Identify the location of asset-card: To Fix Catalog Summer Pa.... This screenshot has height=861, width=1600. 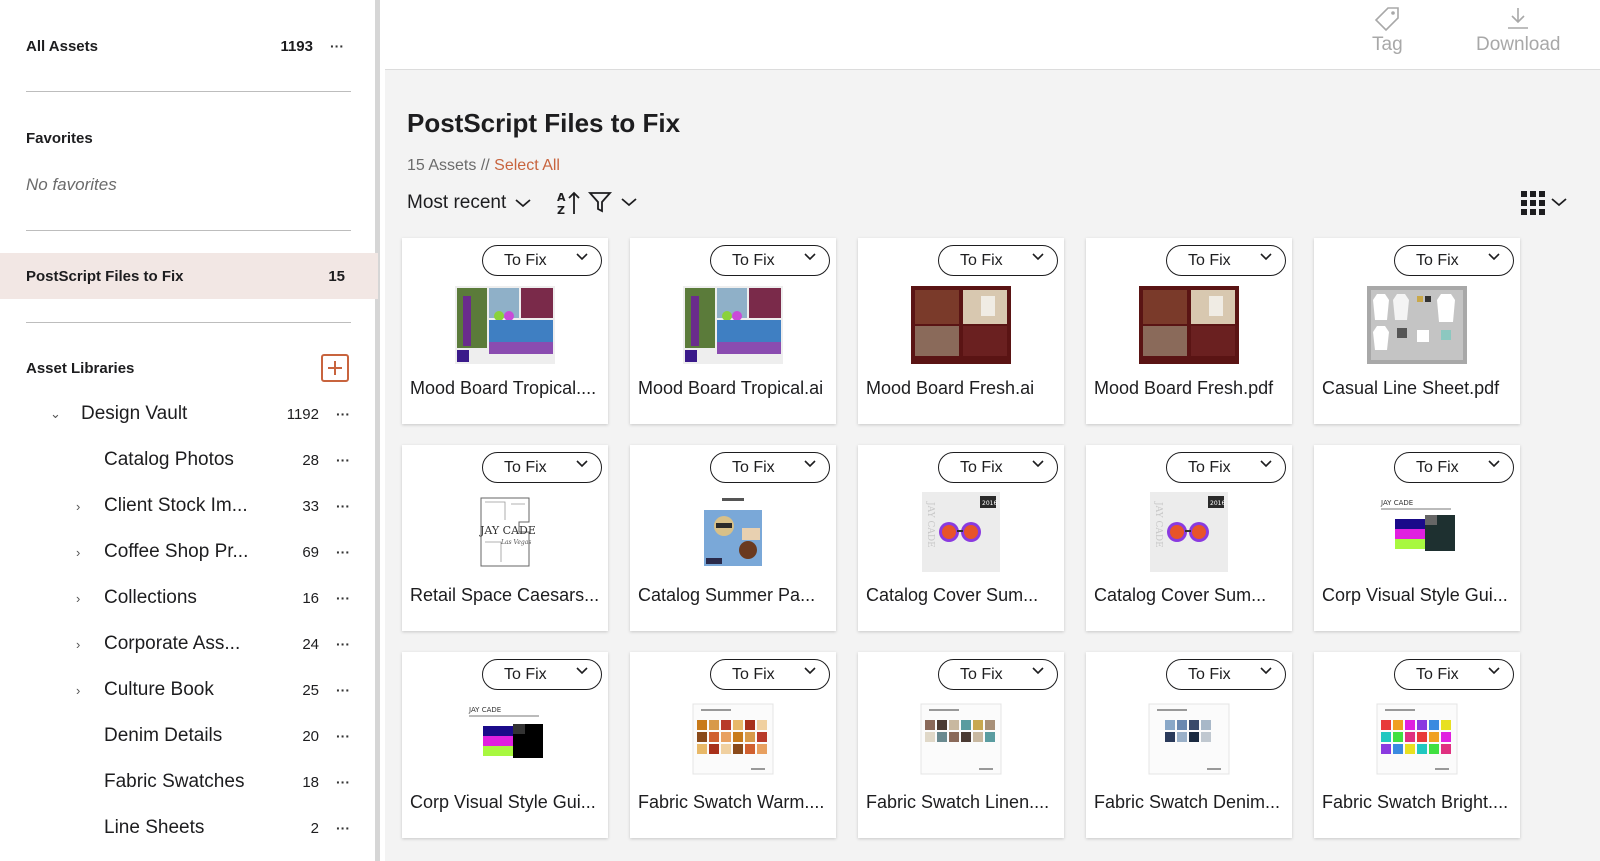
(733, 538).